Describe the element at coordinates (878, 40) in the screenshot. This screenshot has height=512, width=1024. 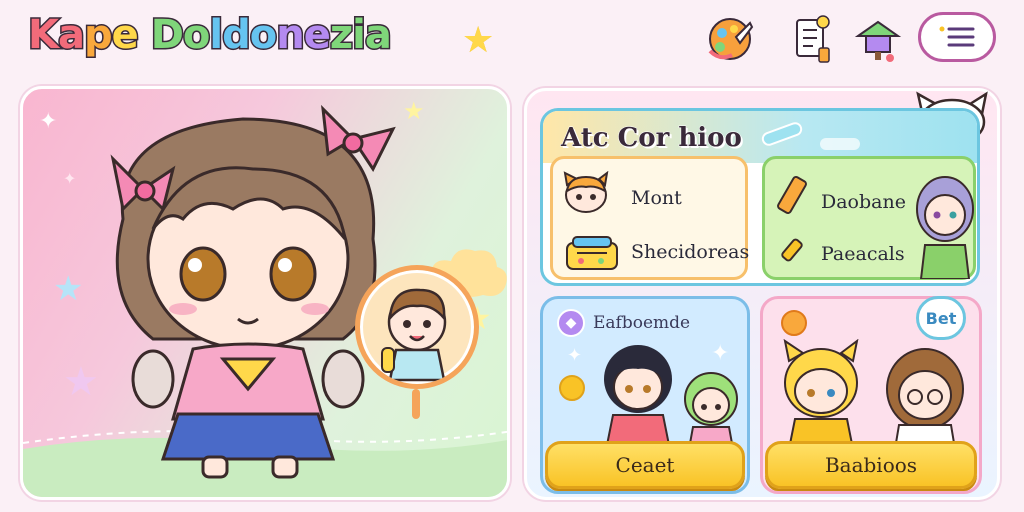
I see `tree-icon` at that location.